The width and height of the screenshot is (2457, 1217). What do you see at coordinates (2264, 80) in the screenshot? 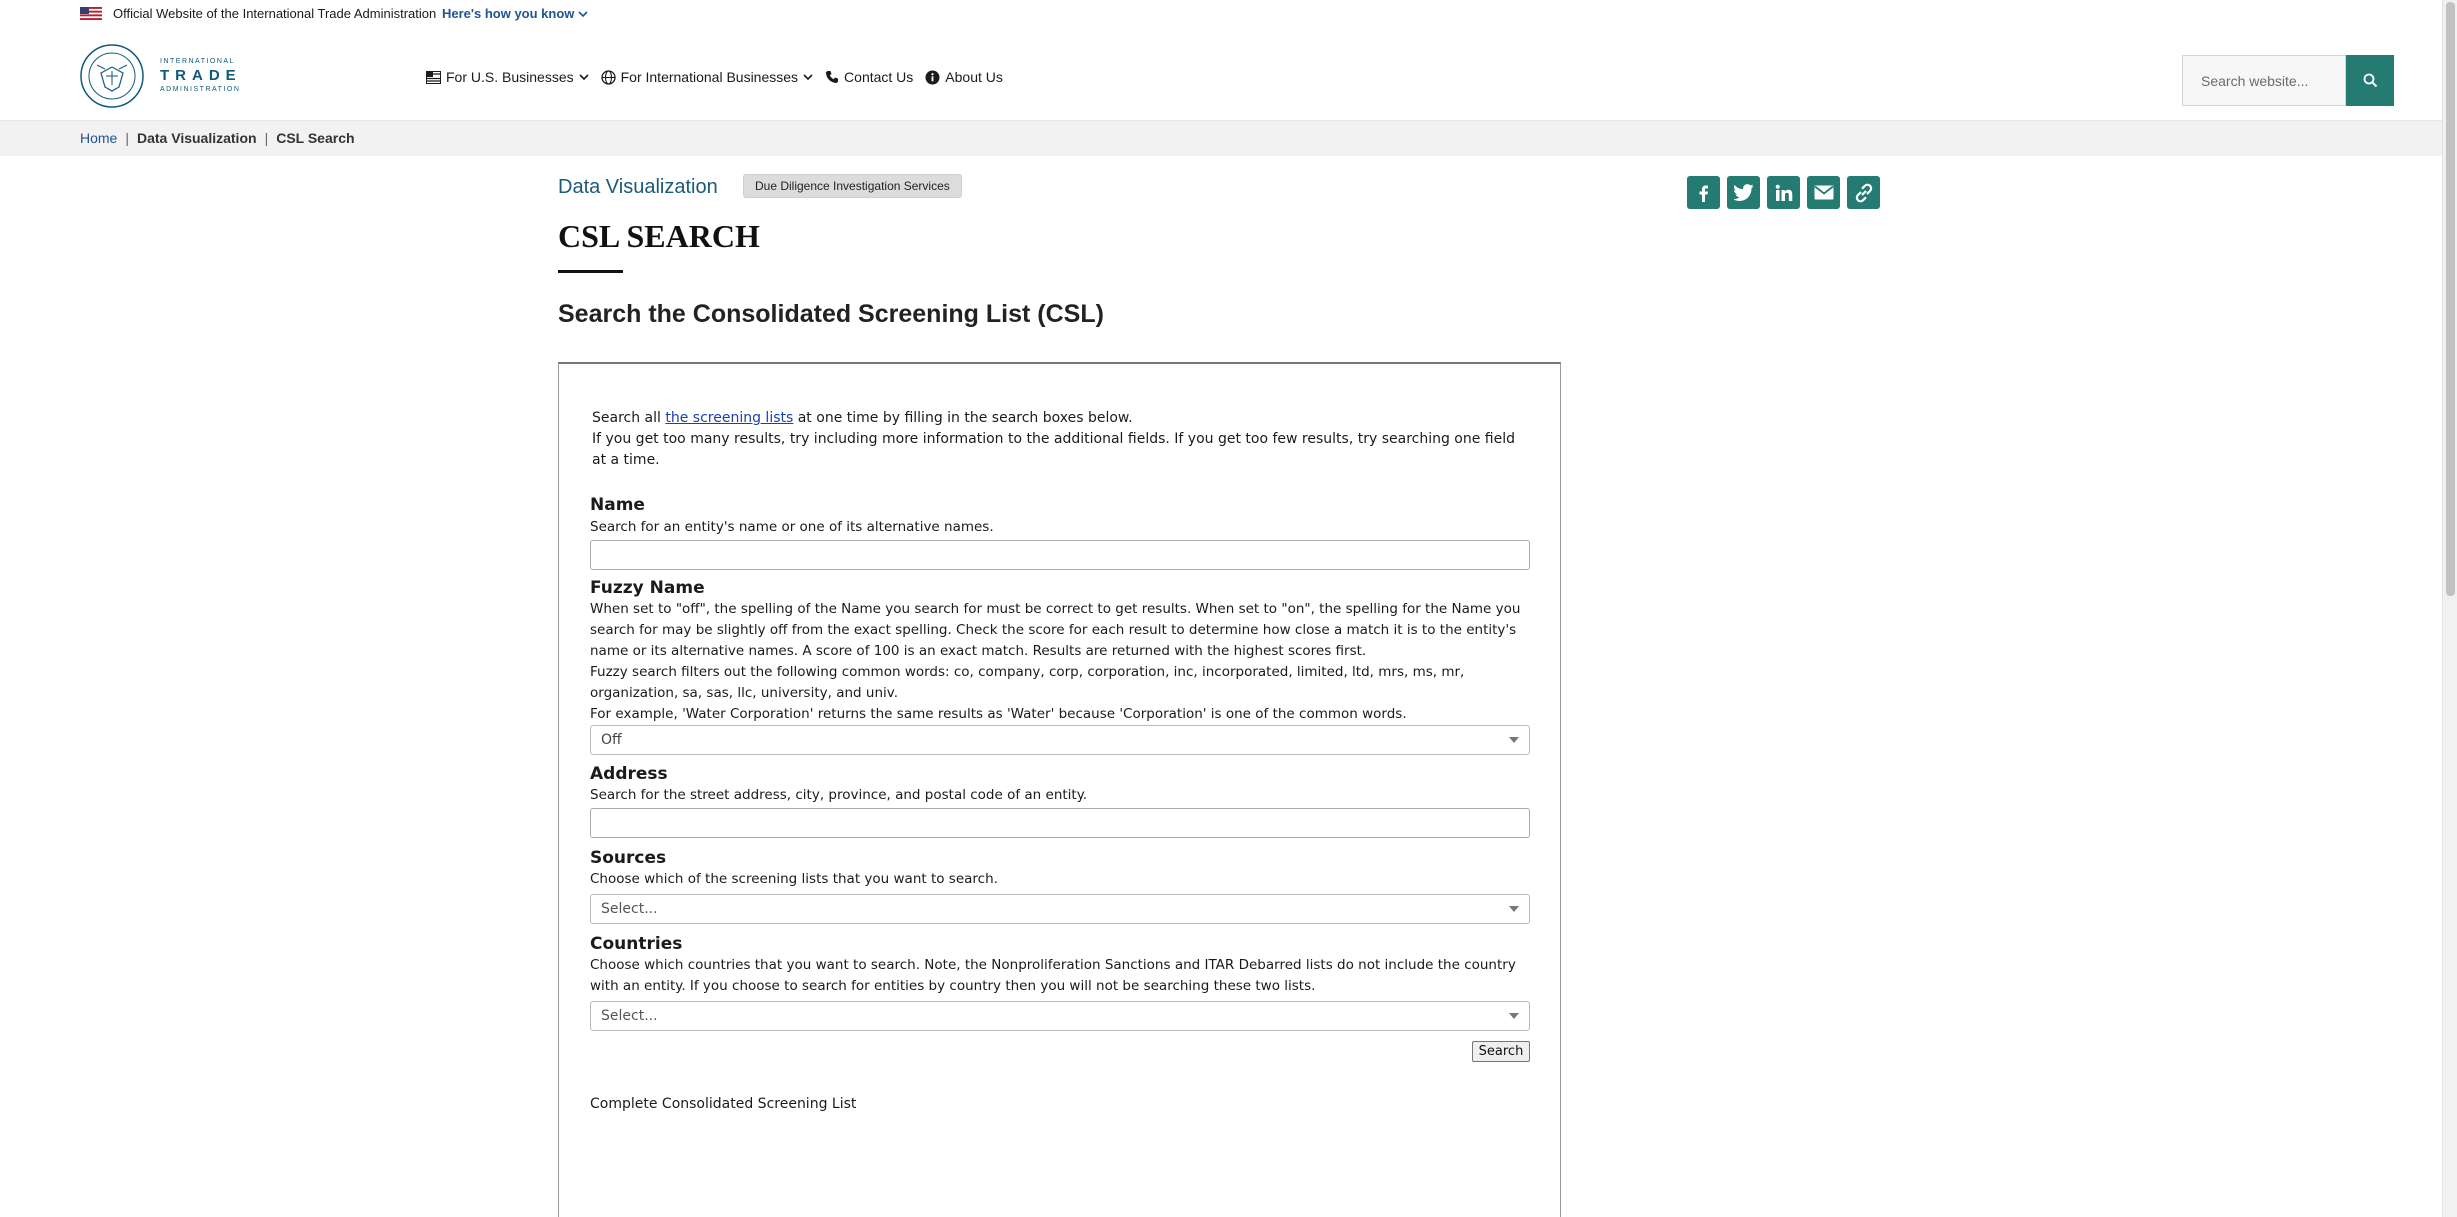
I see `site-search-input` at bounding box center [2264, 80].